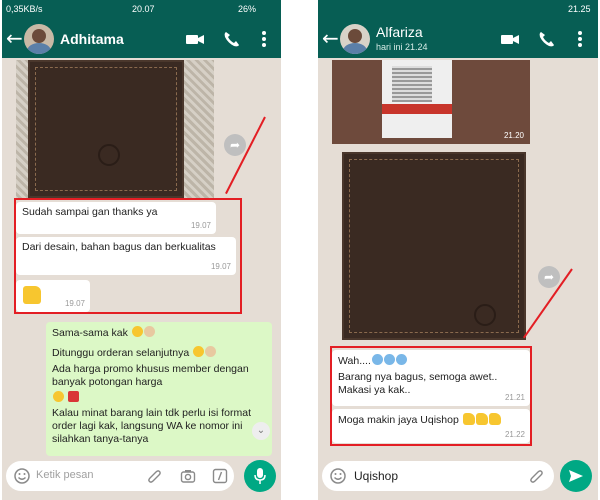 The height and width of the screenshot is (500, 600). I want to click on mic-icon, so click(260, 476).